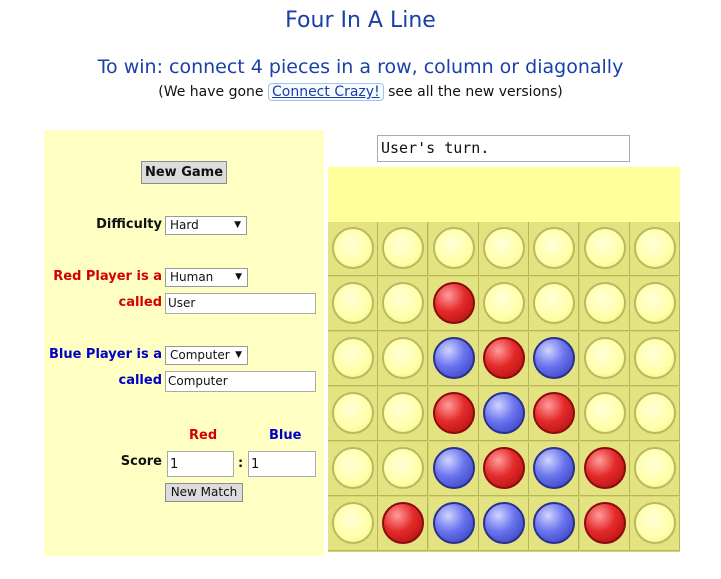 This screenshot has height=579, width=721. I want to click on difficulty-value: Hard, so click(184, 225).